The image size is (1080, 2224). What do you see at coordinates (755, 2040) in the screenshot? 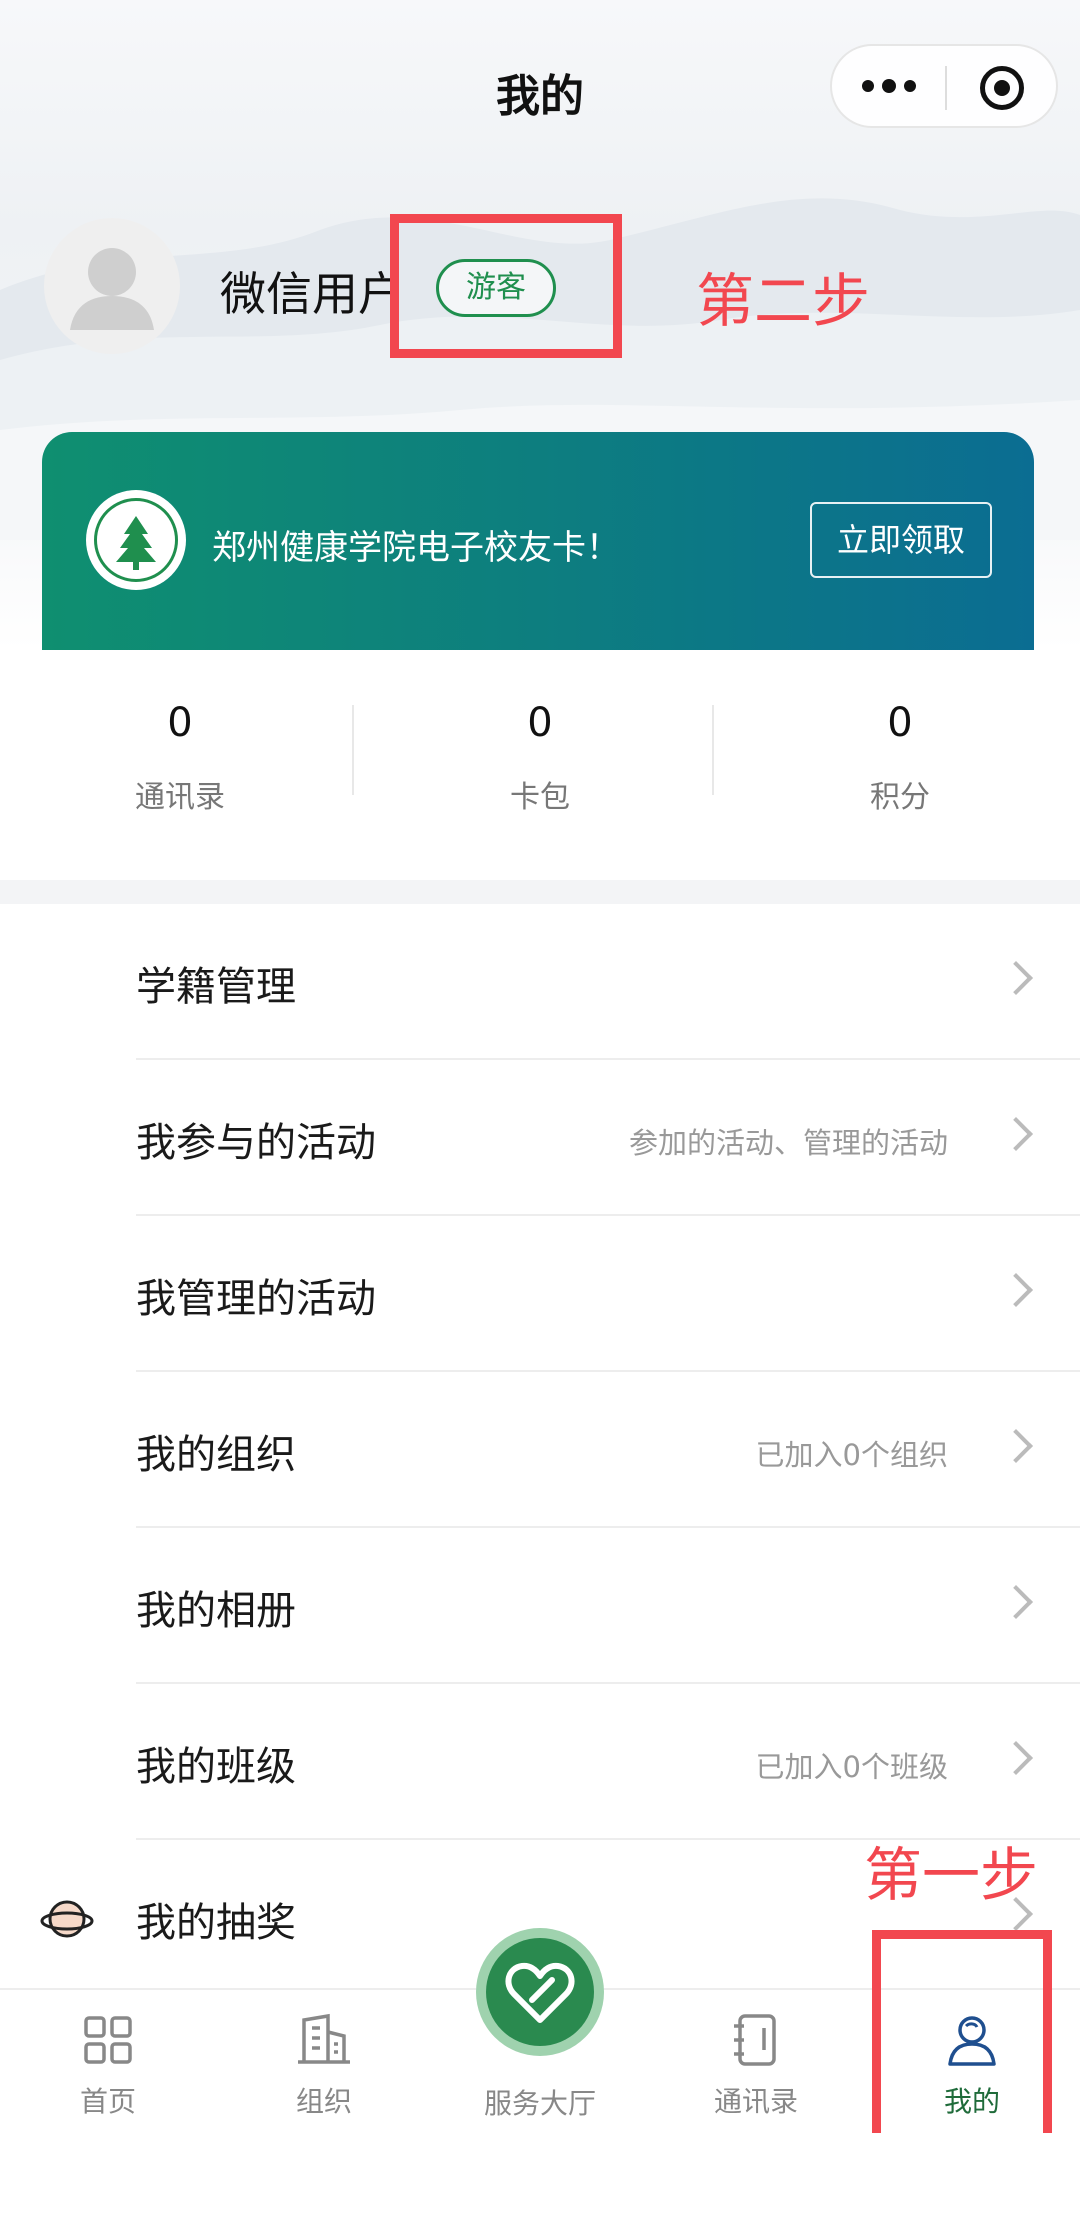
I see `contacts-icon` at bounding box center [755, 2040].